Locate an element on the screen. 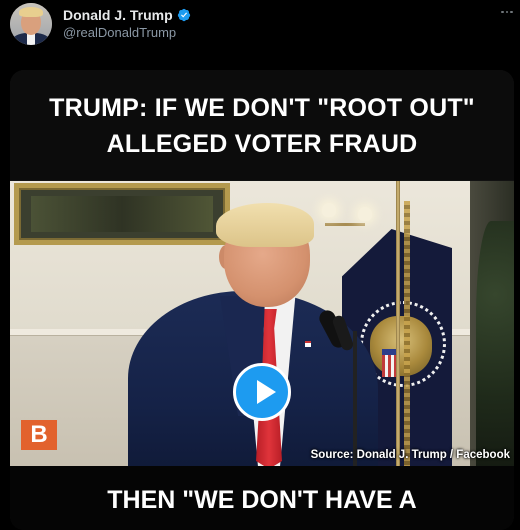  avatar is located at coordinates (31, 24).